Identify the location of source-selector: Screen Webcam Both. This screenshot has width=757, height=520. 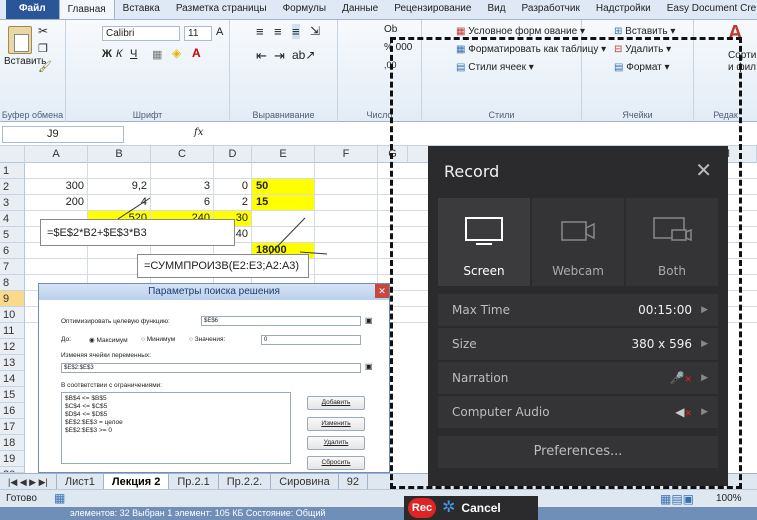
(578, 242).